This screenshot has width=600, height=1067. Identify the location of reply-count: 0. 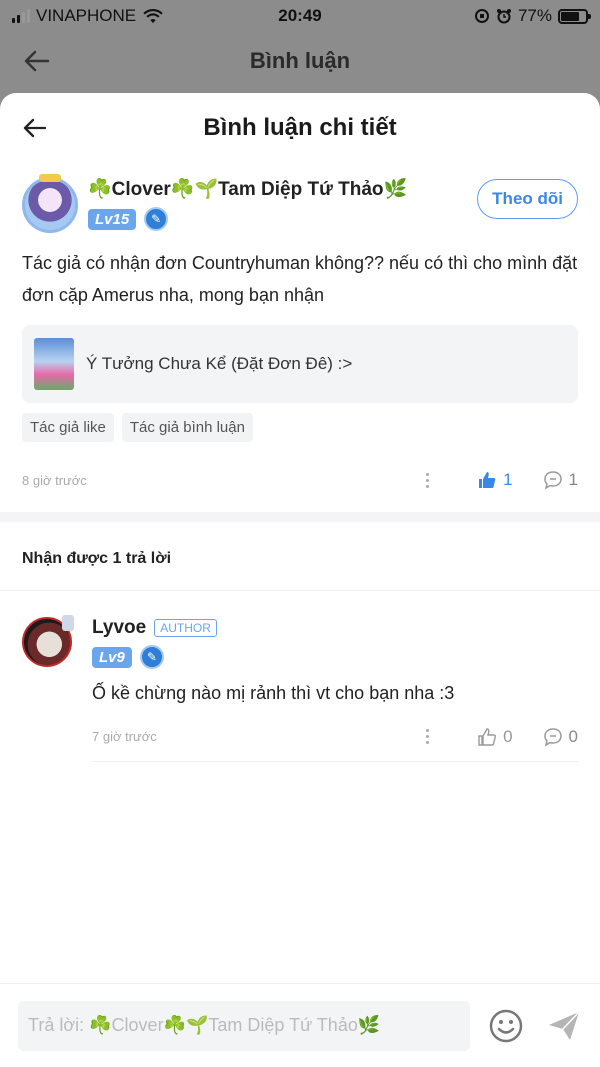
(573, 736).